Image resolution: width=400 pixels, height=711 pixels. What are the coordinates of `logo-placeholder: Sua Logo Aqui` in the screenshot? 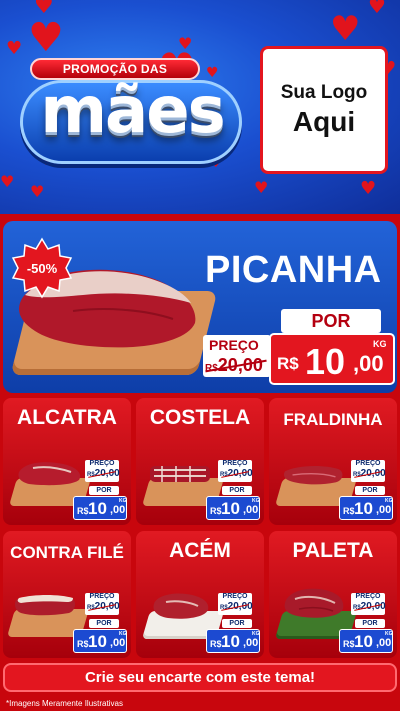 It's located at (324, 110).